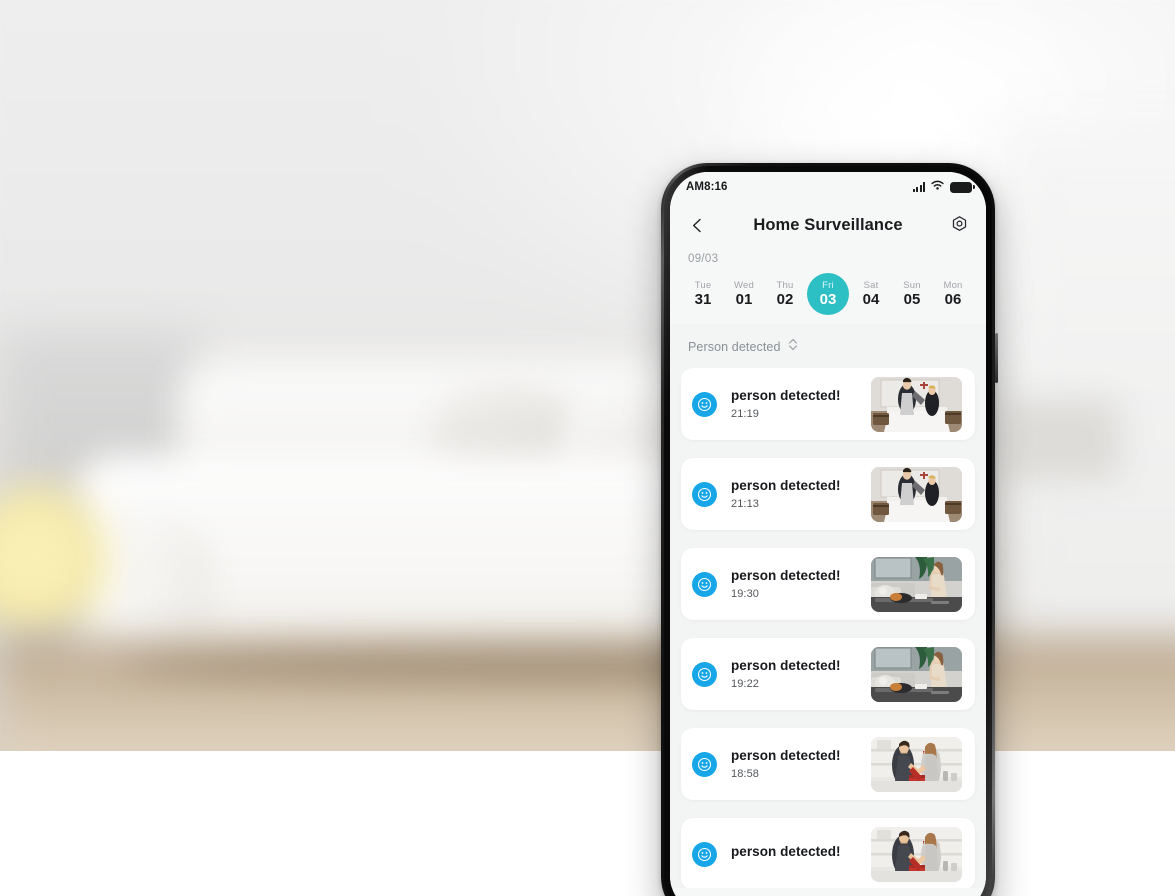 Image resolution: width=1175 pixels, height=896 pixels. What do you see at coordinates (962, 187) in the screenshot?
I see `battery-icon` at bounding box center [962, 187].